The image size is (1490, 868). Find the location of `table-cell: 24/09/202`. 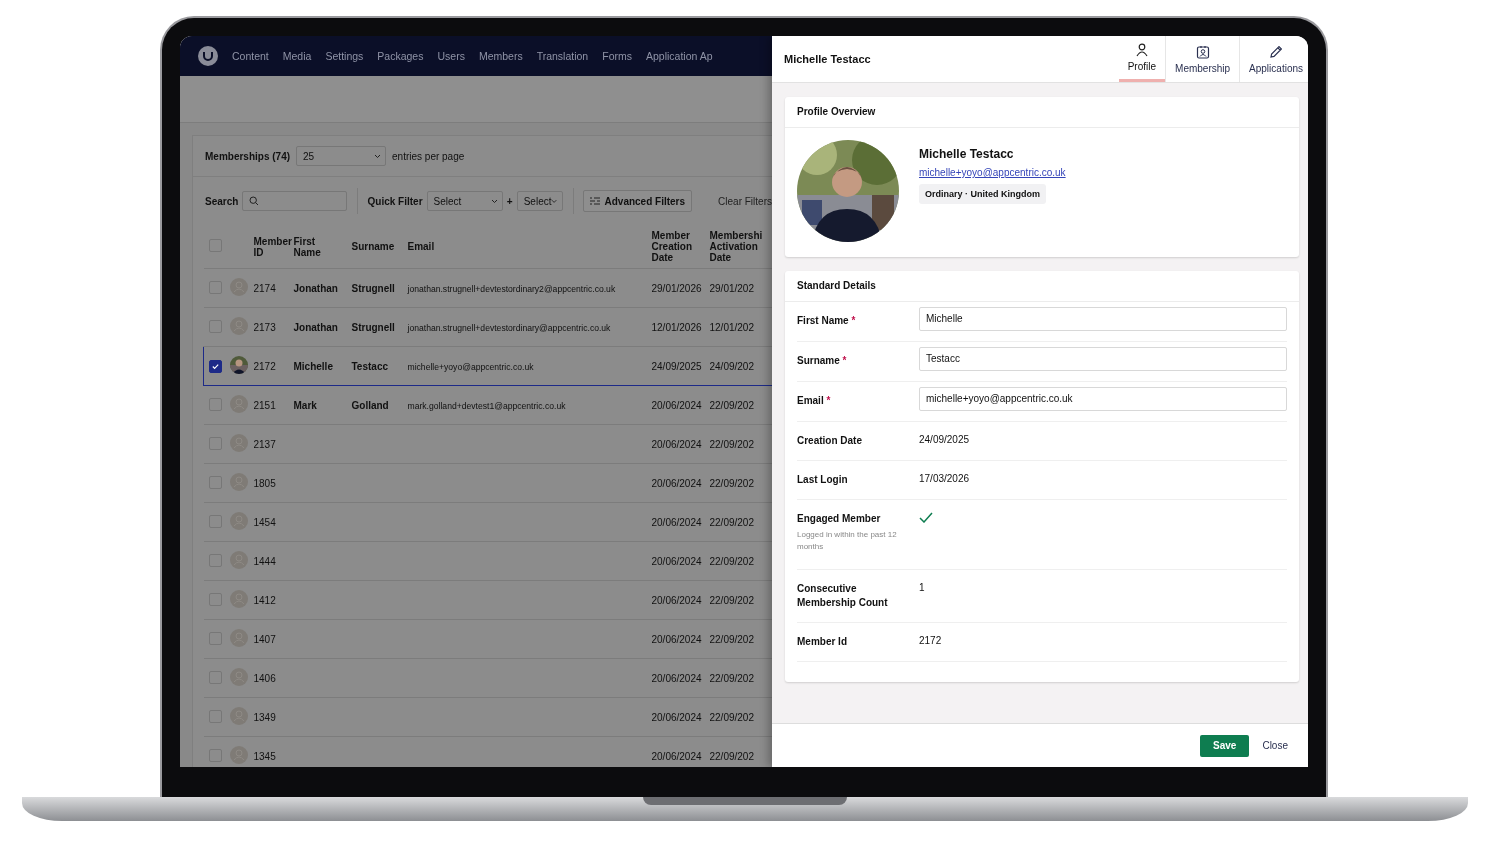

table-cell: 24/09/202 is located at coordinates (731, 366).